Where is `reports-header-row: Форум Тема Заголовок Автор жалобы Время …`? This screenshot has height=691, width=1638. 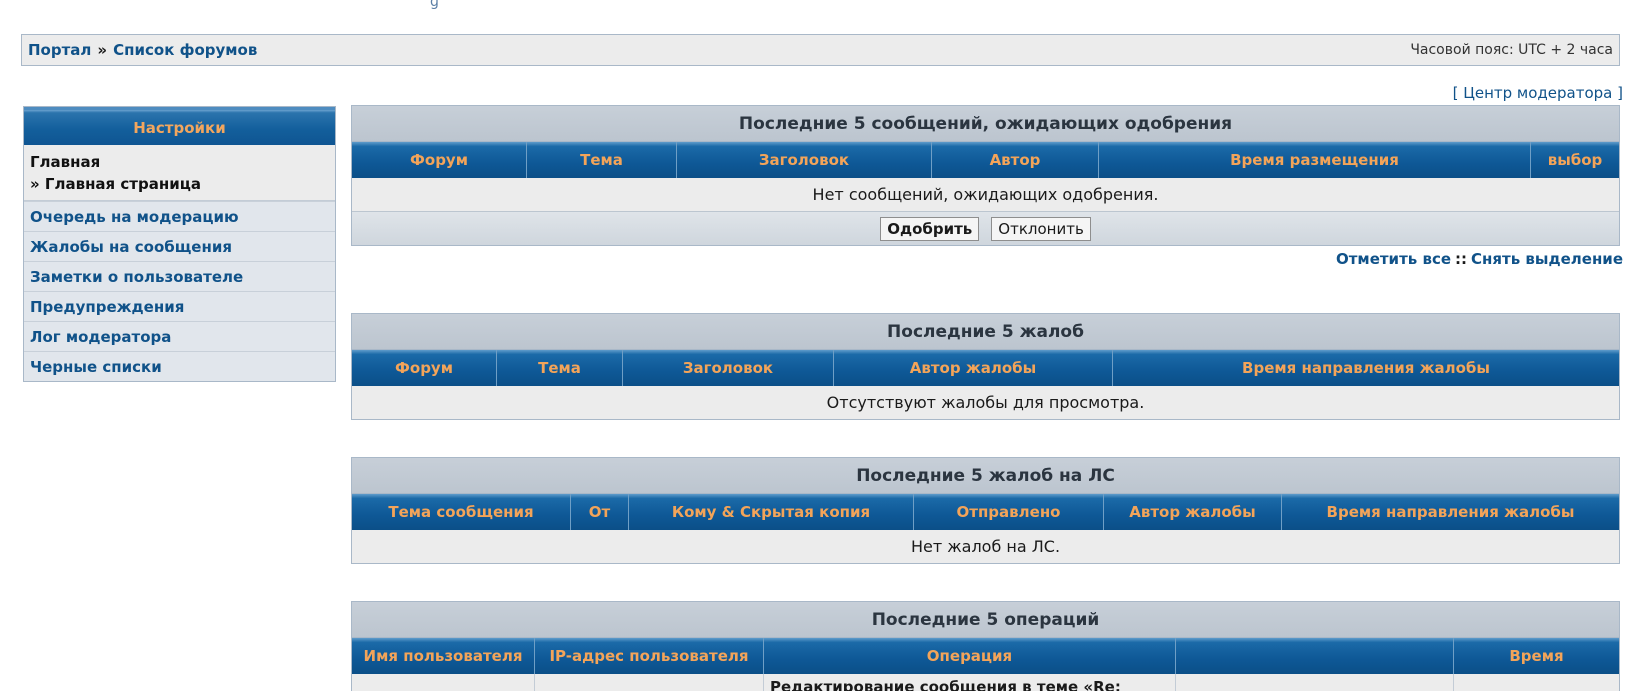
reports-header-row: Форум Тема Заголовок Автор жалобы Время … is located at coordinates (985, 368).